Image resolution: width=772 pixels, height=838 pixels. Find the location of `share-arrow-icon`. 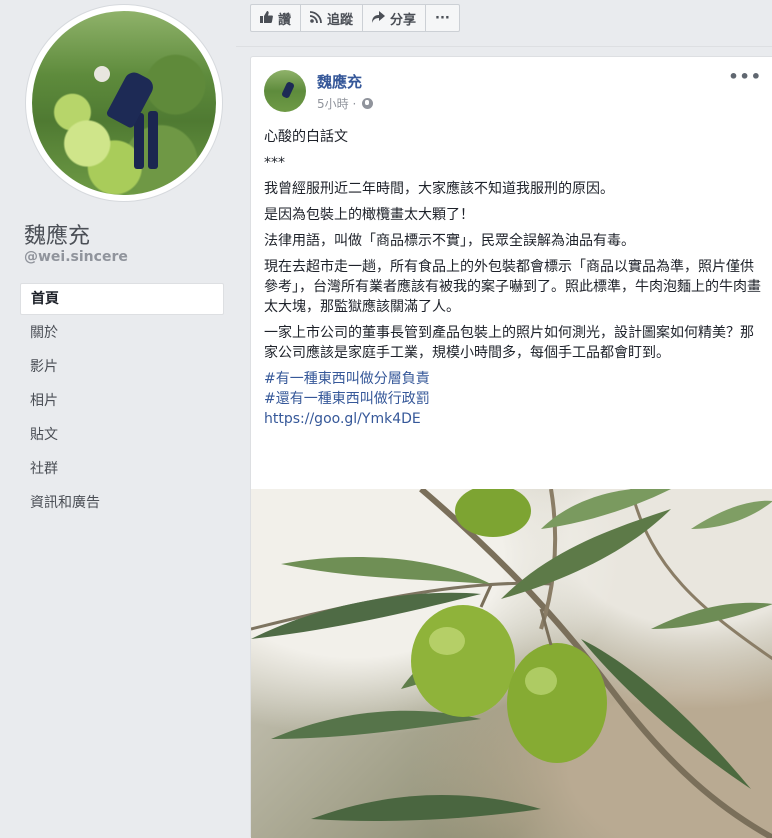

share-arrow-icon is located at coordinates (379, 18).